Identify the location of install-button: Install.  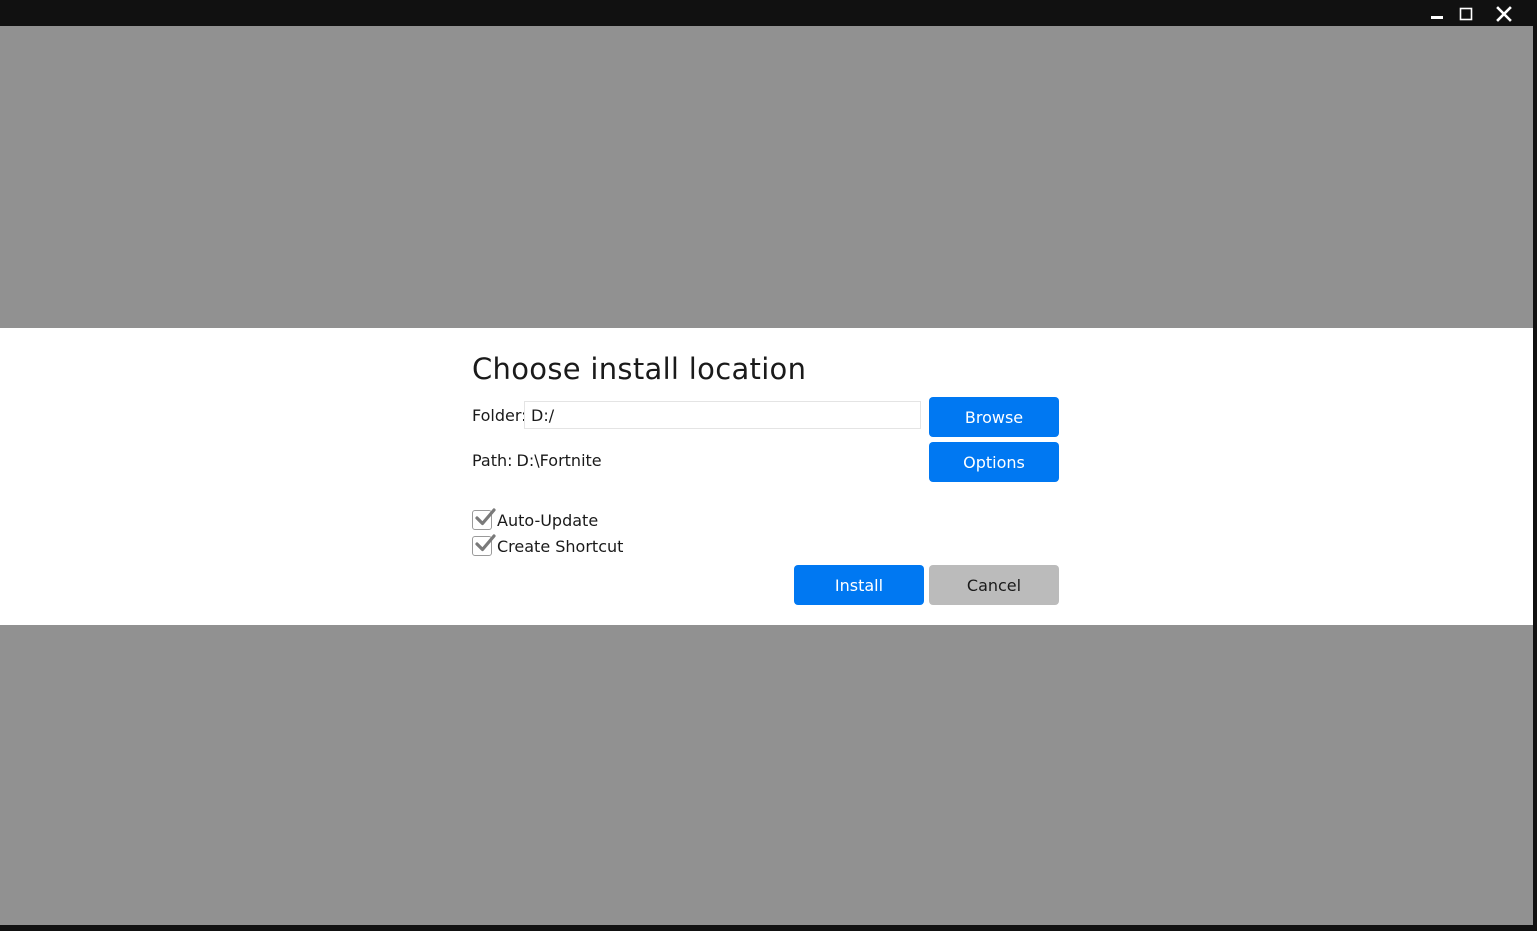
(859, 585).